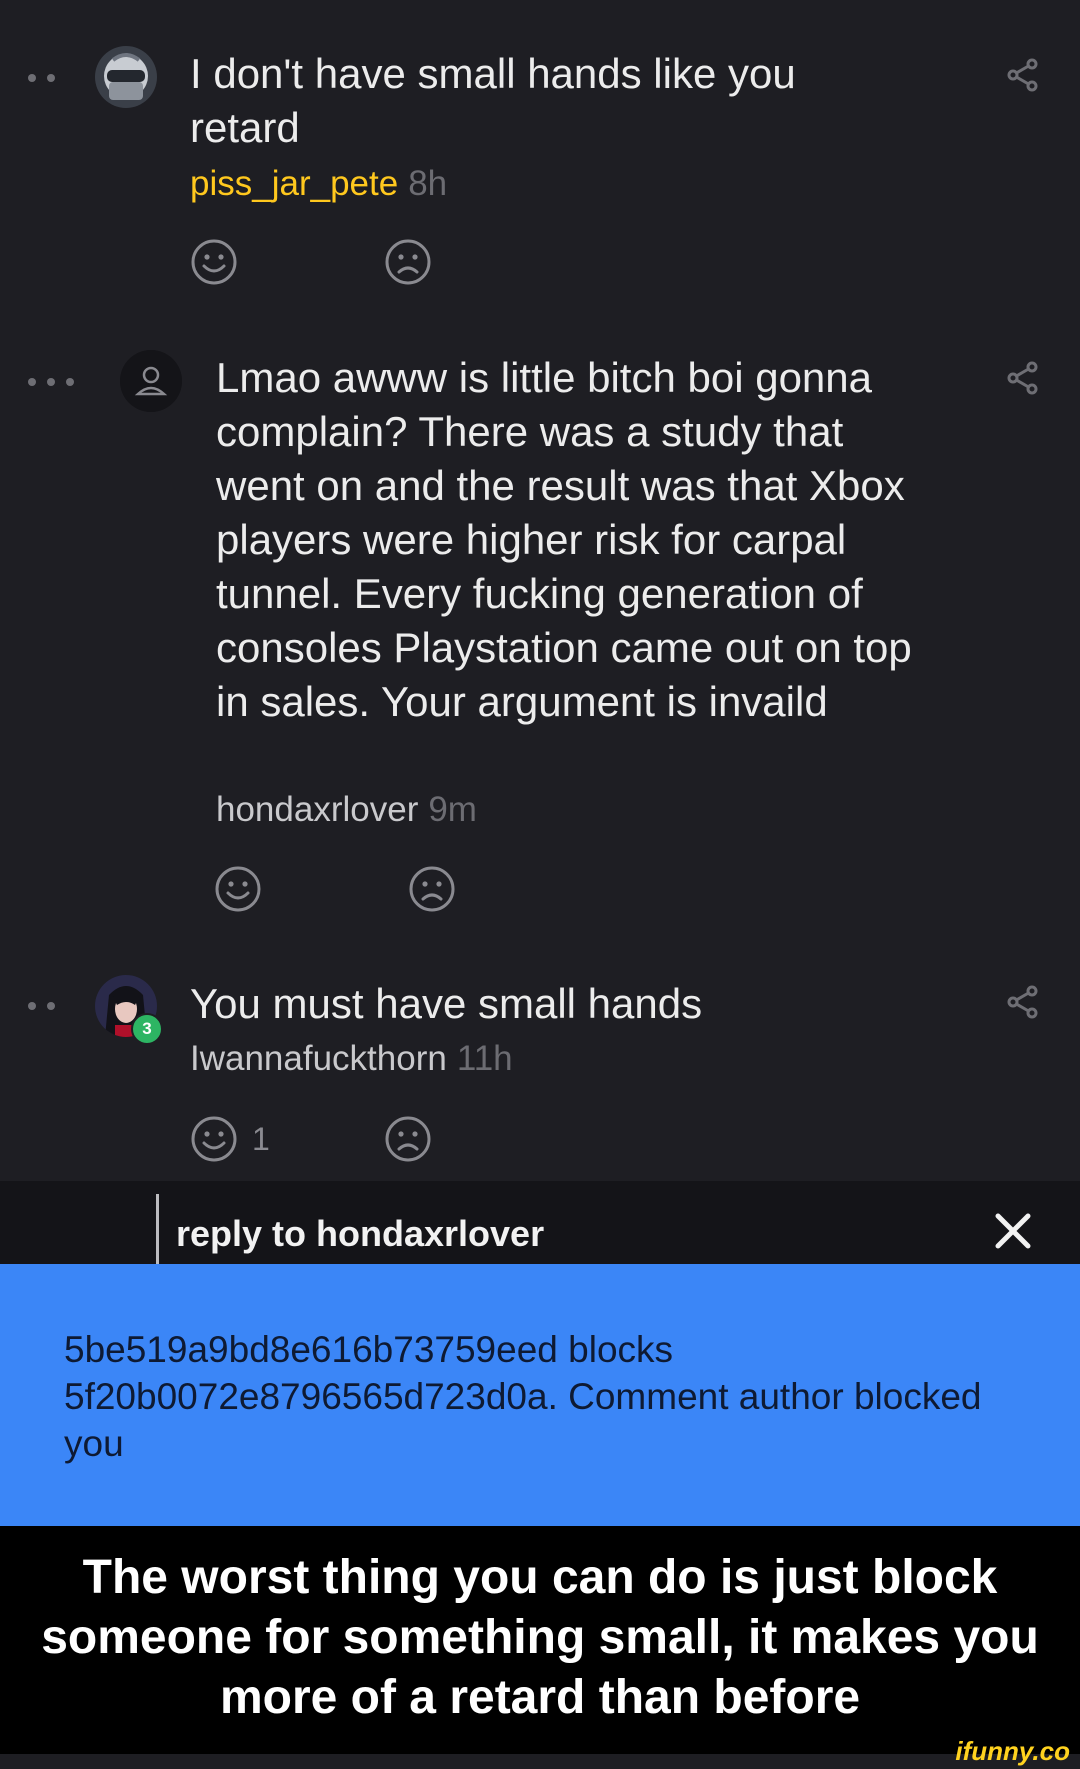  What do you see at coordinates (294, 183) in the screenshot?
I see `comment-author: piss_jar_pete` at bounding box center [294, 183].